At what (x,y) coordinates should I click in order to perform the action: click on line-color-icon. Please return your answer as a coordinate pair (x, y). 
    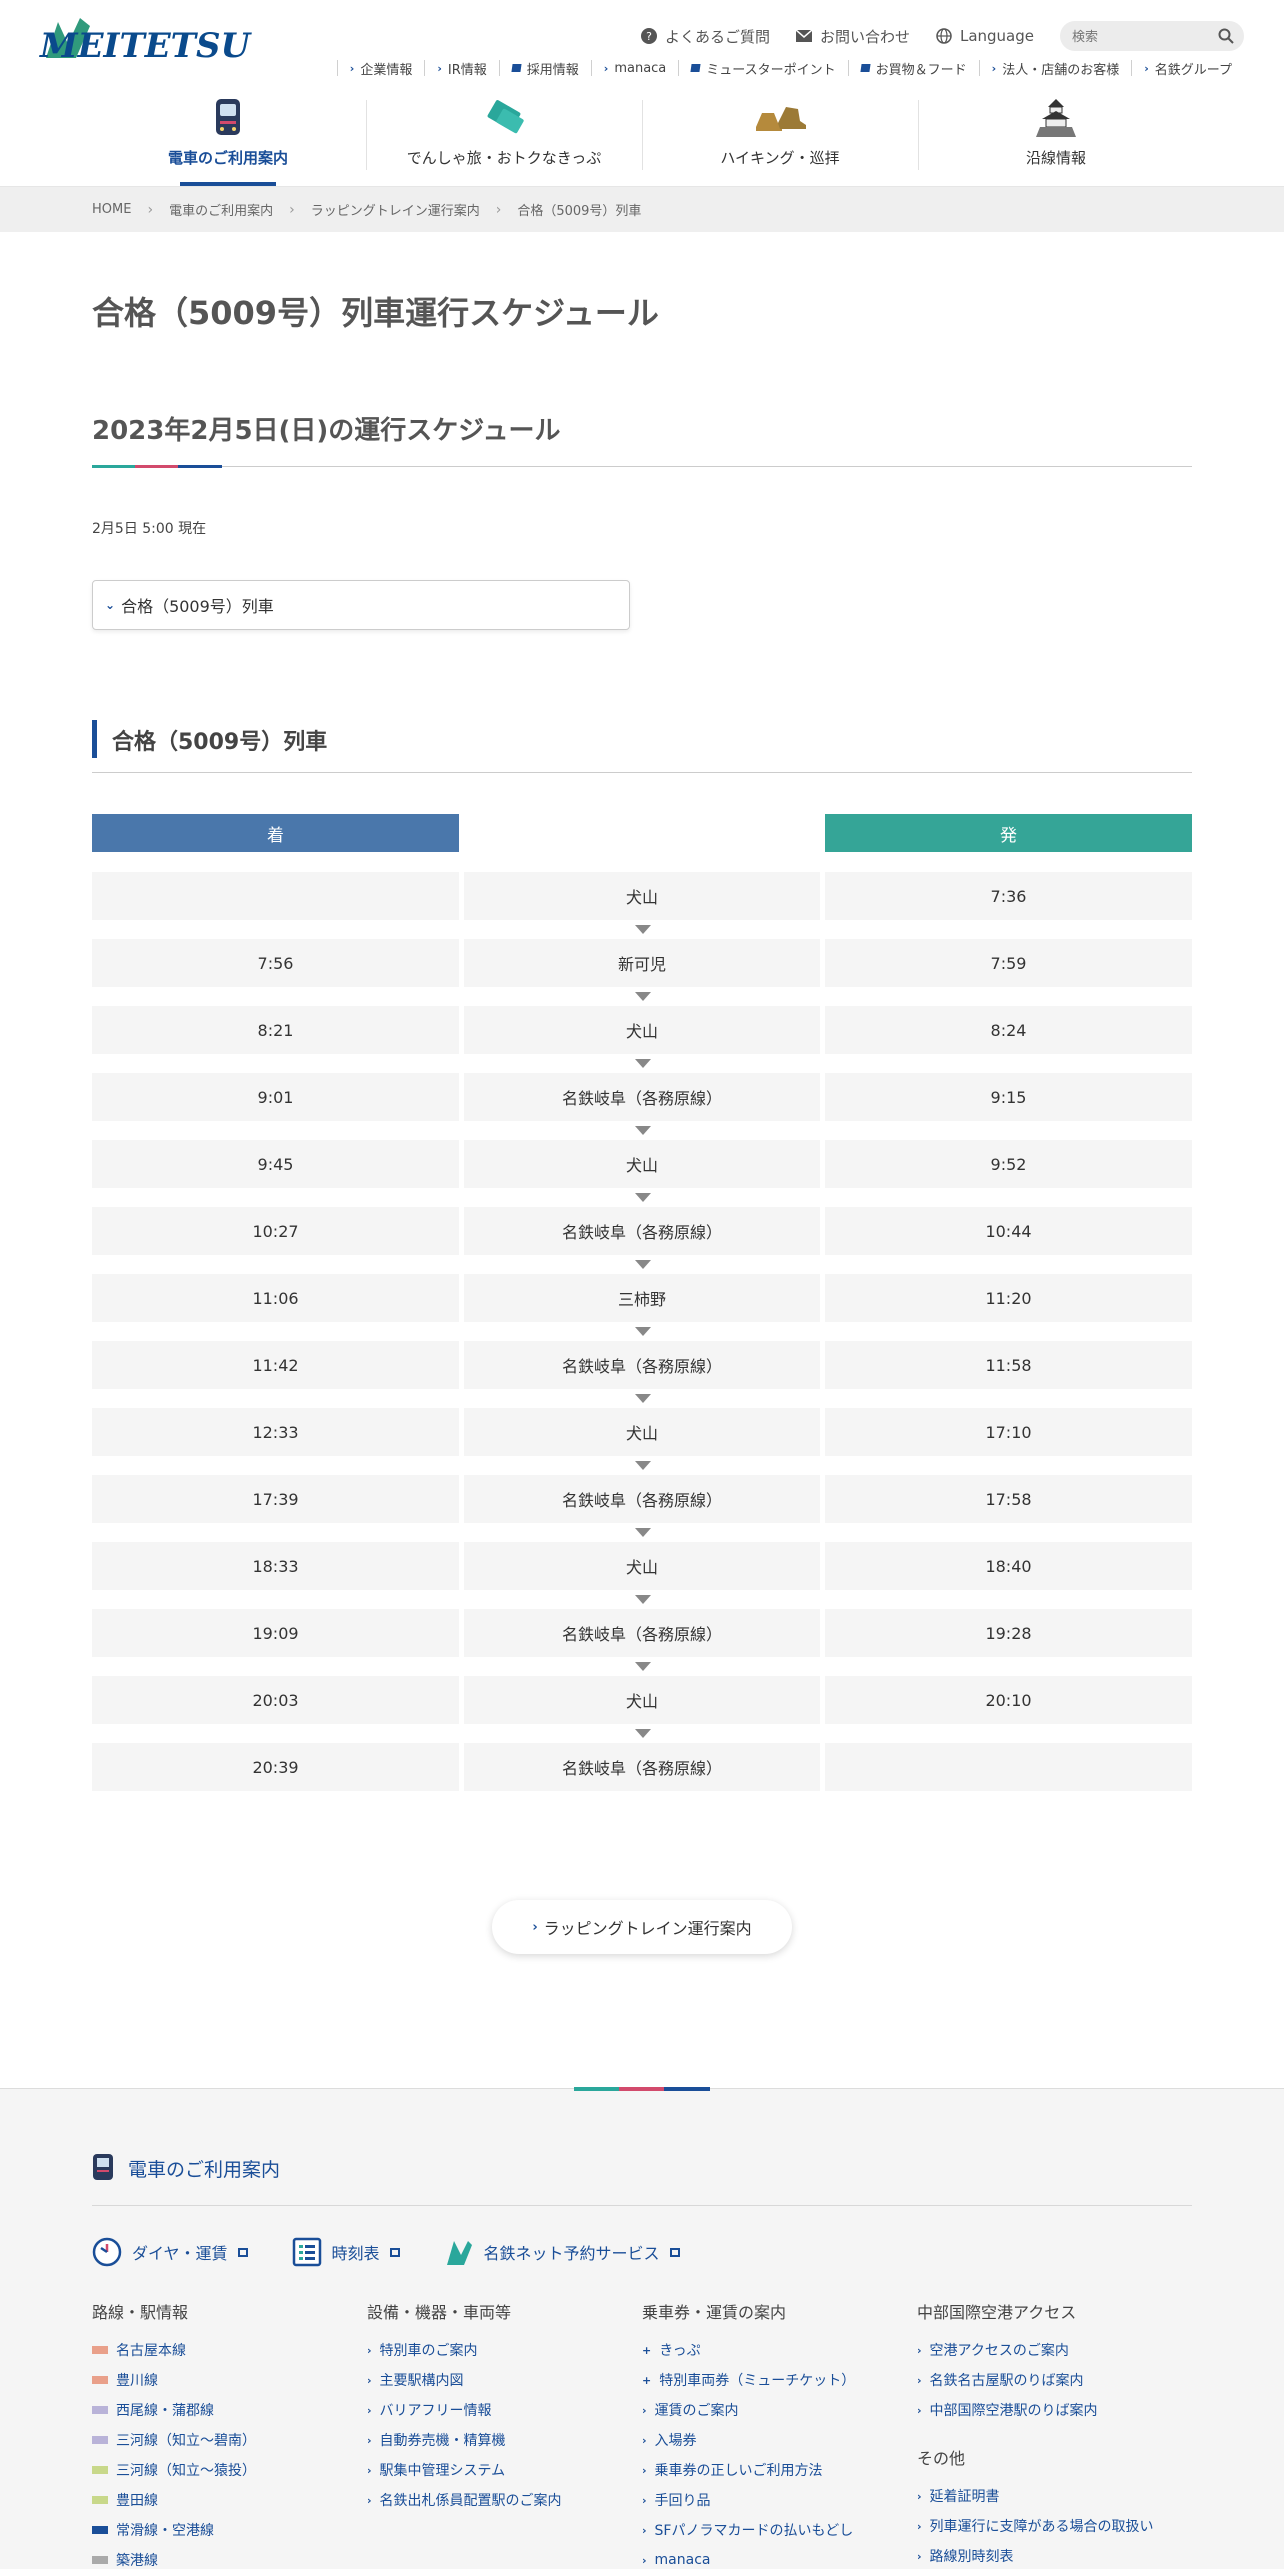
    Looking at the image, I should click on (100, 2410).